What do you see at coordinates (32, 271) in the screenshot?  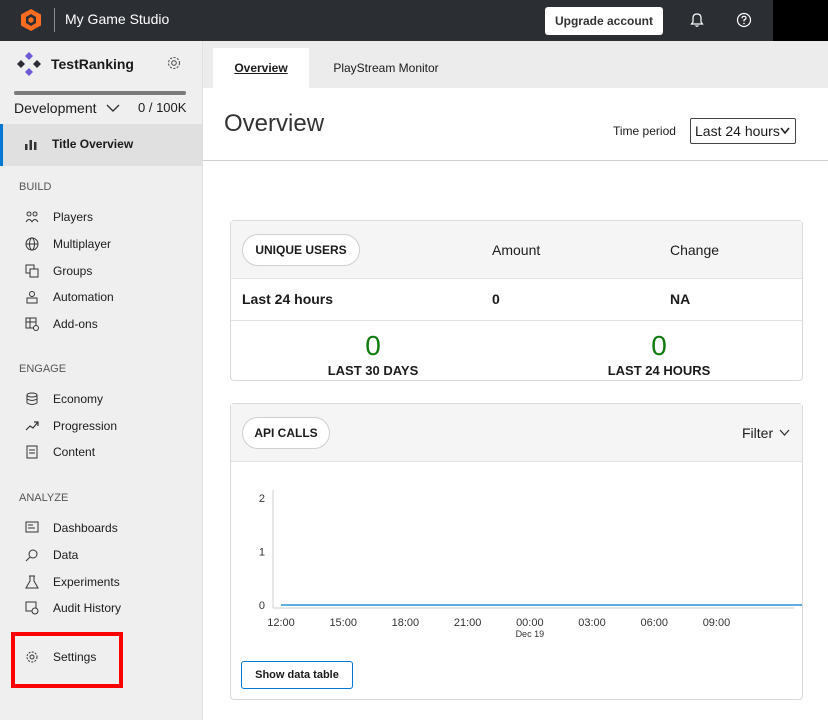 I see `groups-icon` at bounding box center [32, 271].